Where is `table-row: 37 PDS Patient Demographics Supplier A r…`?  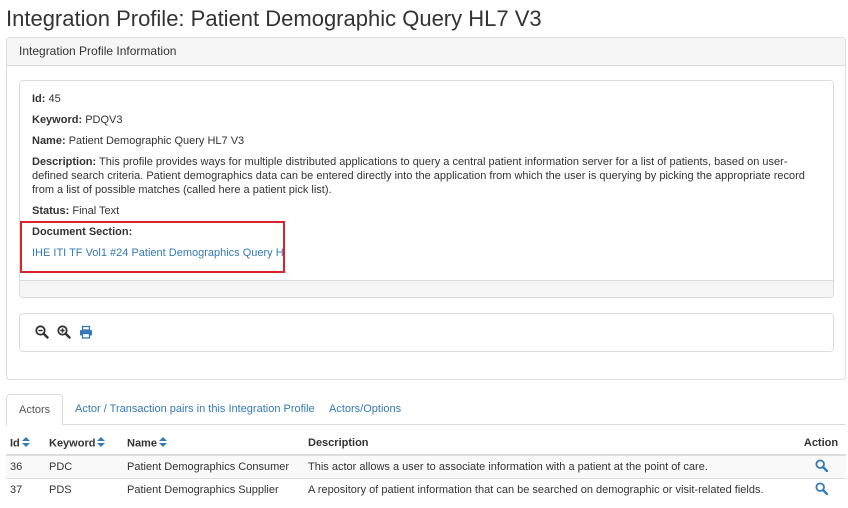 table-row: 37 PDS Patient Demographics Supplier A r… is located at coordinates (426, 489).